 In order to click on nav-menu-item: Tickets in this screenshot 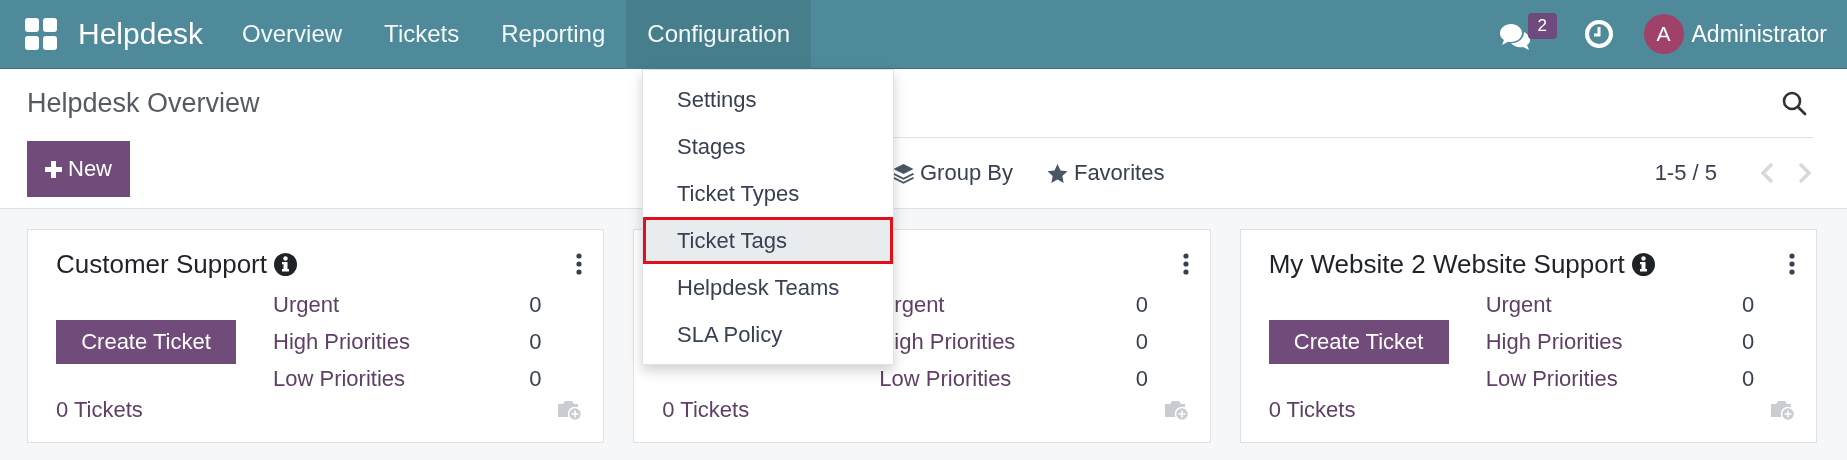, I will do `click(422, 34)`.